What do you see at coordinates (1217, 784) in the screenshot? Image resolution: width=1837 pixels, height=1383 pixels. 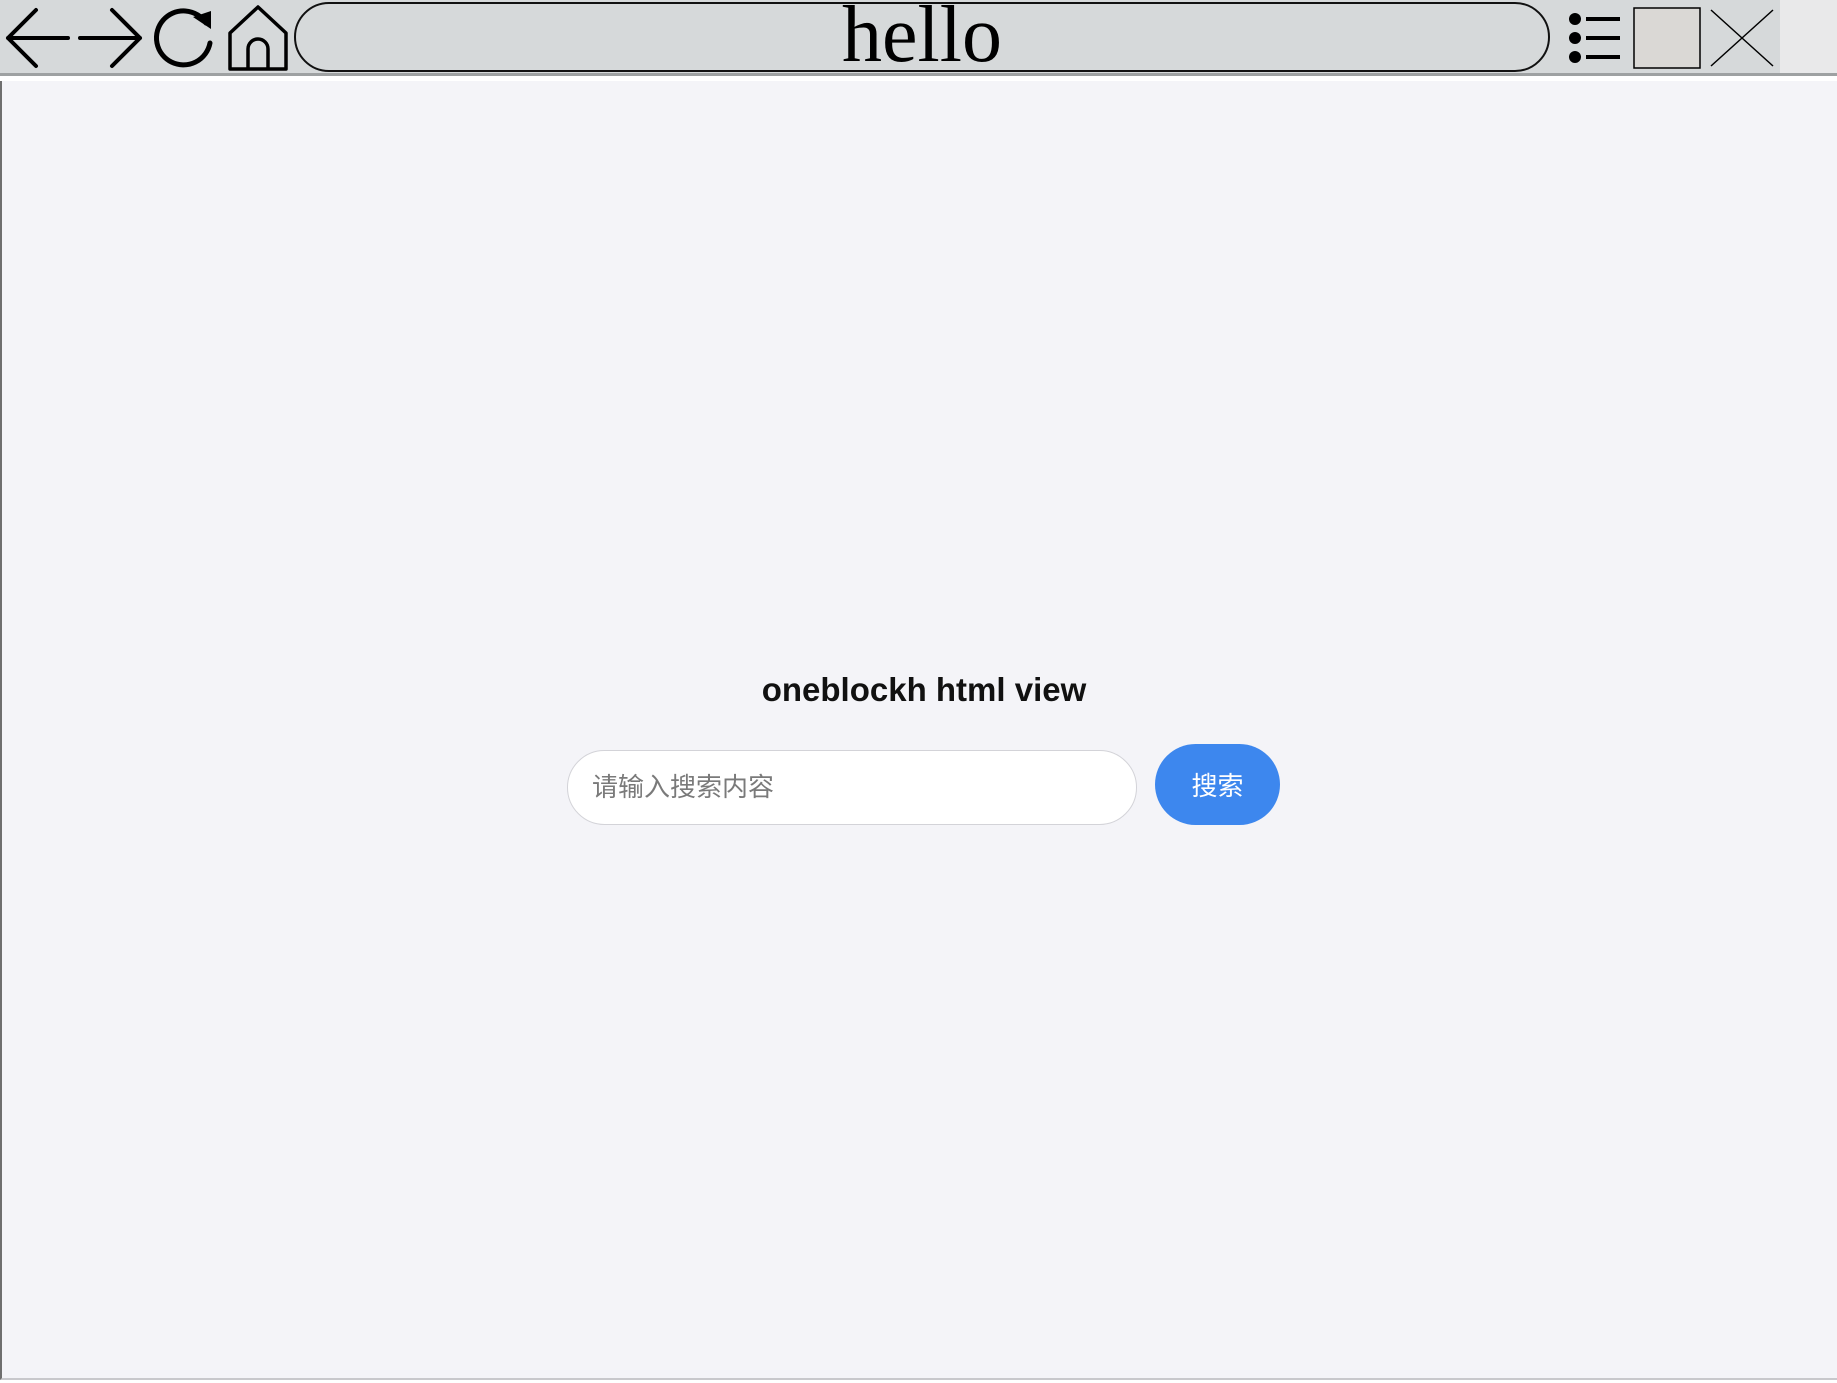 I see `search-button: 搜索` at bounding box center [1217, 784].